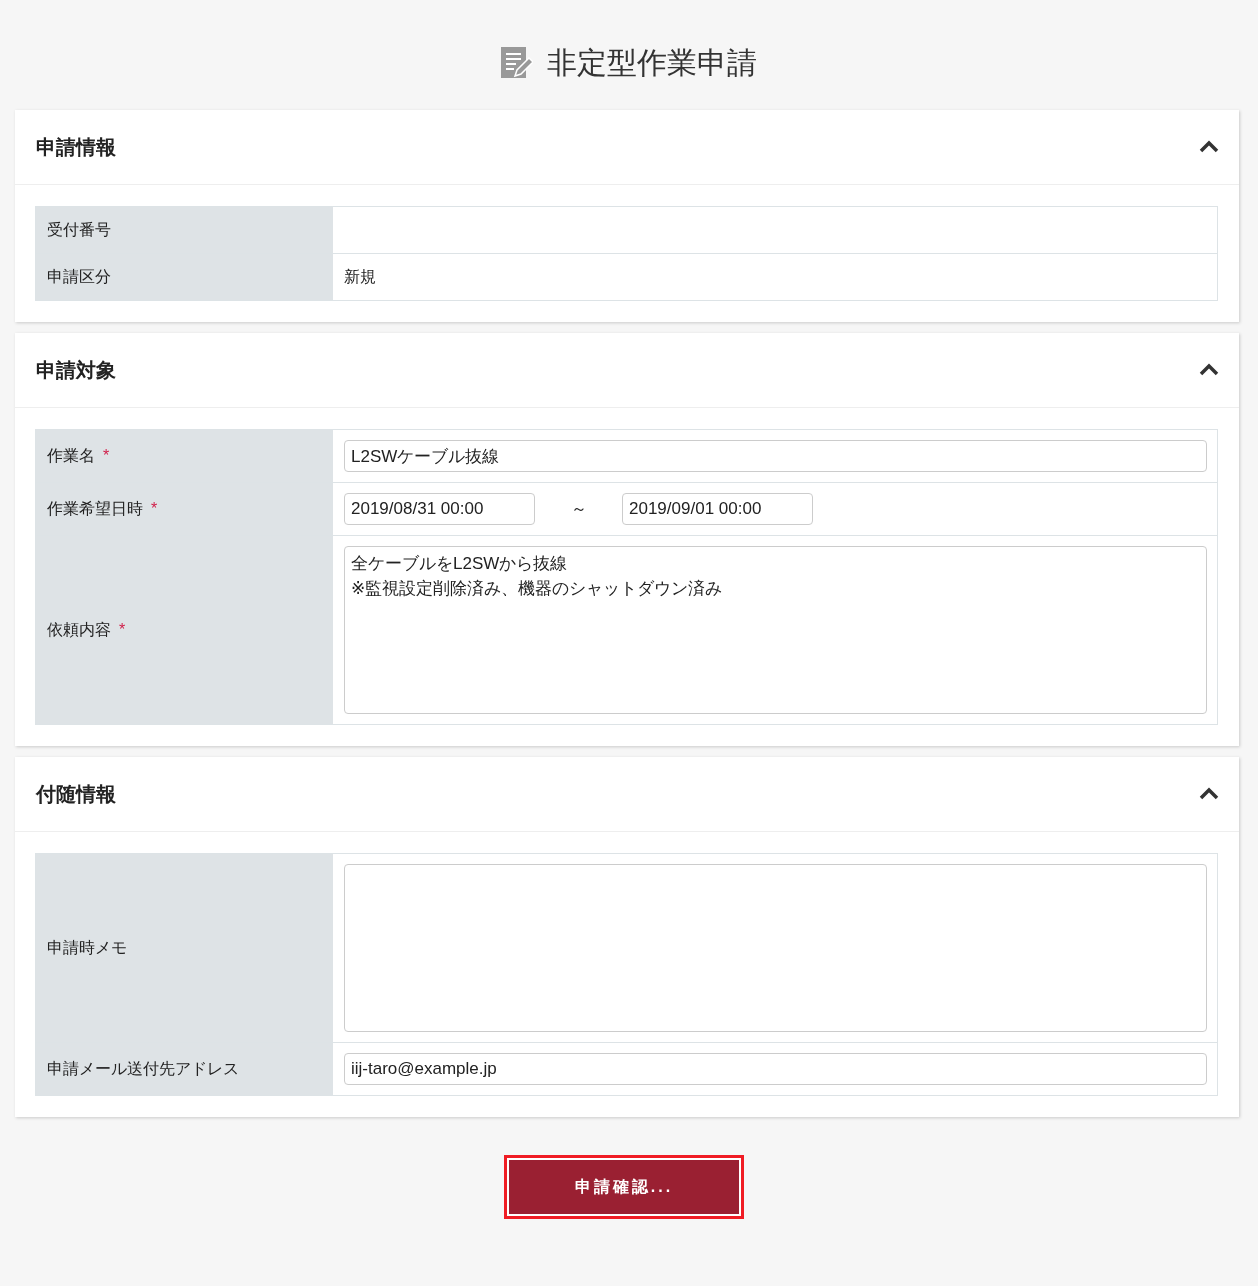  Describe the element at coordinates (76, 370) in the screenshot. I see `section-title: 申請対象` at that location.